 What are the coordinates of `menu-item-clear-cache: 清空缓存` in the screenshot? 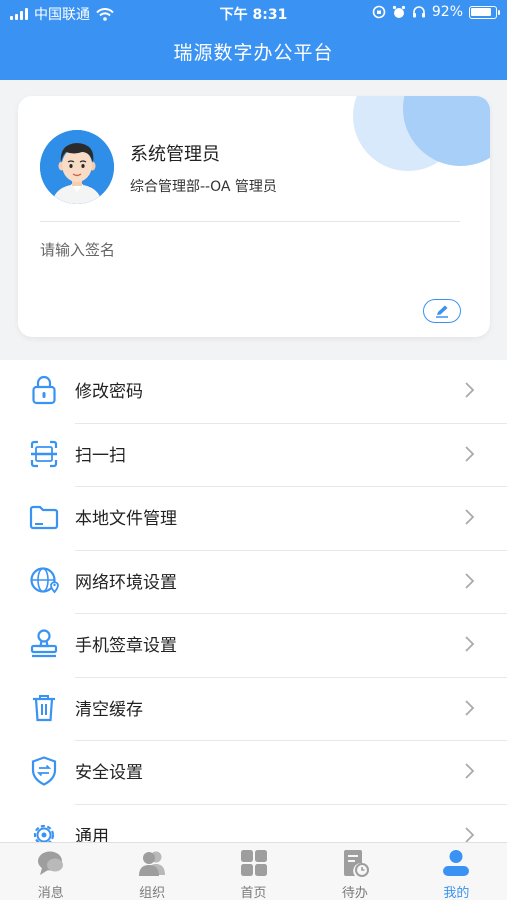 It's located at (253, 709).